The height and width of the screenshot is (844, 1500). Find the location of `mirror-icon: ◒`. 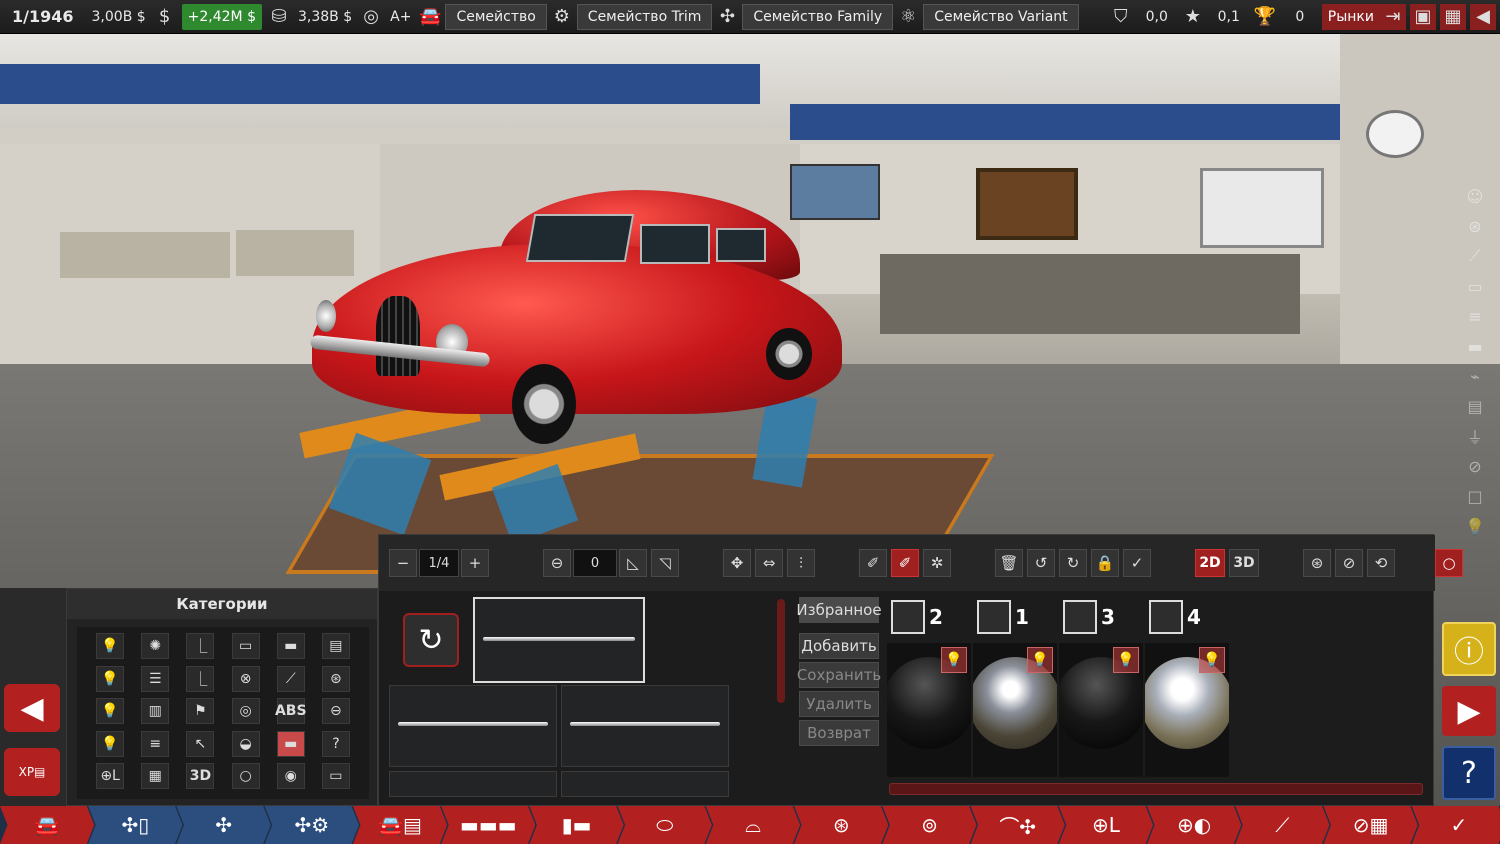

mirror-icon: ◒ is located at coordinates (245, 743).